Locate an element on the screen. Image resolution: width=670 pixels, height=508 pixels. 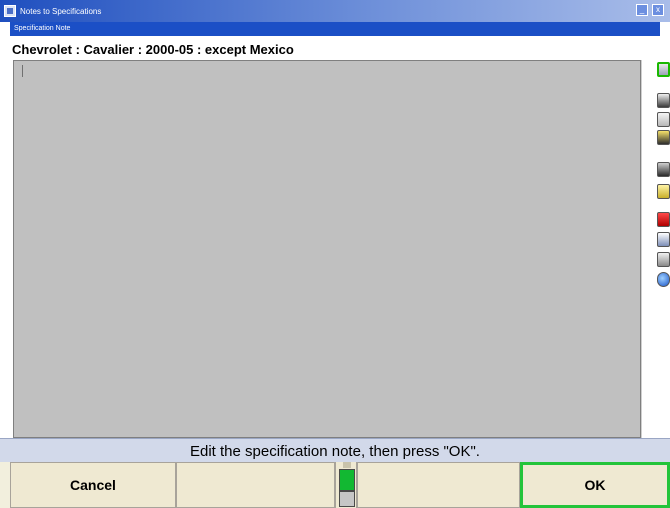
globe-icon is located at coordinates (663, 279).